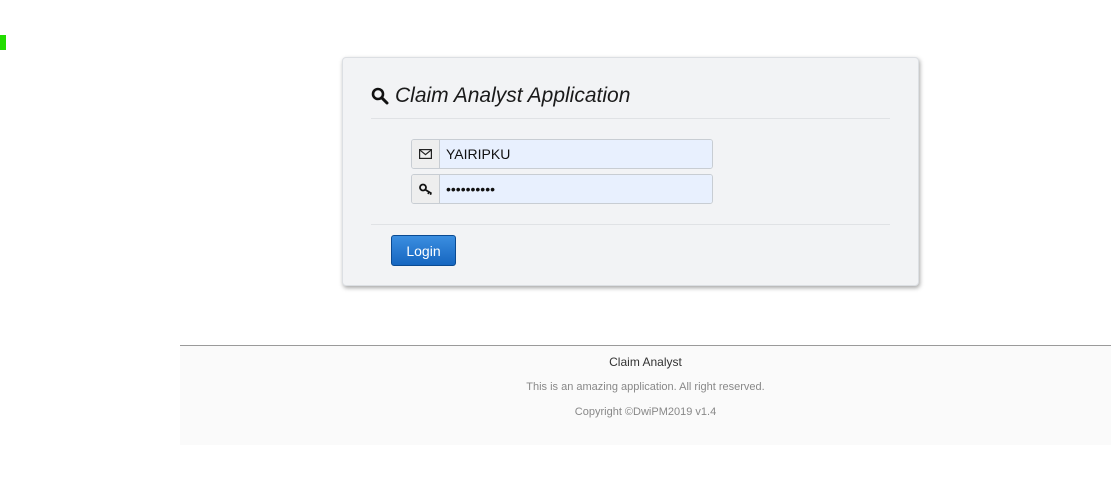 The width and height of the screenshot is (1111, 478). Describe the element at coordinates (3, 42) in the screenshot. I see `status-indicator` at that location.